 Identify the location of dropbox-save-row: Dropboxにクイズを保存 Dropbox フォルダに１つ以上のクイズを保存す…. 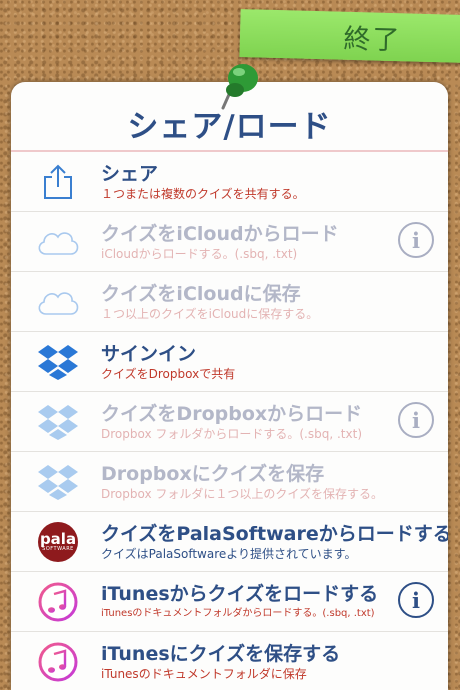
(229, 482).